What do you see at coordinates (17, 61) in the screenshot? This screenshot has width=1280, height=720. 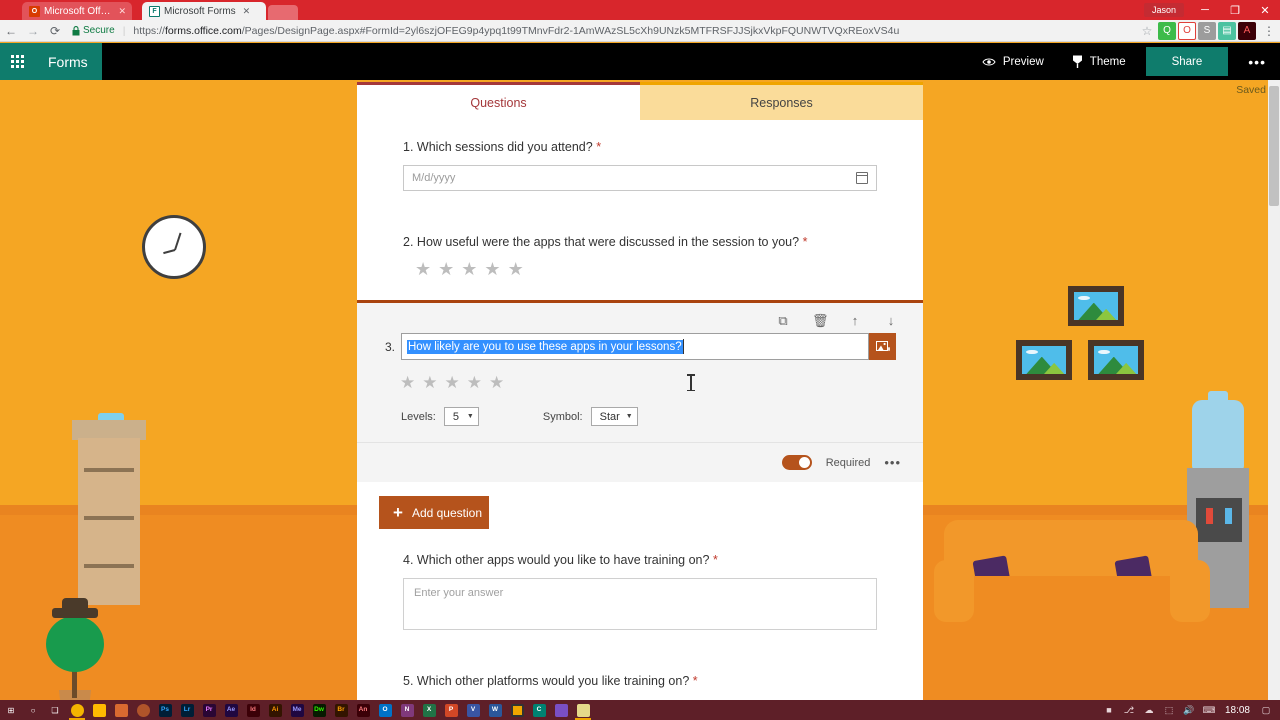 I see `app-launcher-button` at bounding box center [17, 61].